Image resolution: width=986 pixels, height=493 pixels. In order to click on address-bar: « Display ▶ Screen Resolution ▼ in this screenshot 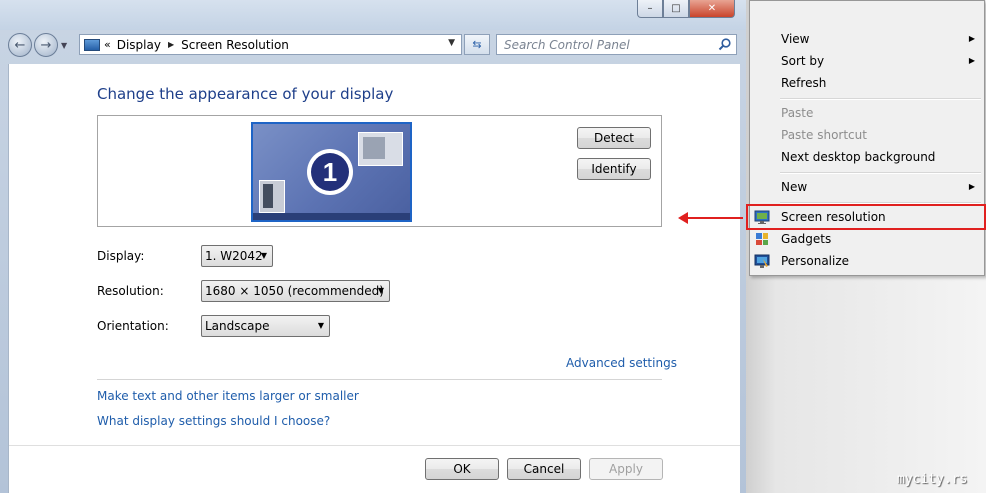, I will do `click(270, 44)`.